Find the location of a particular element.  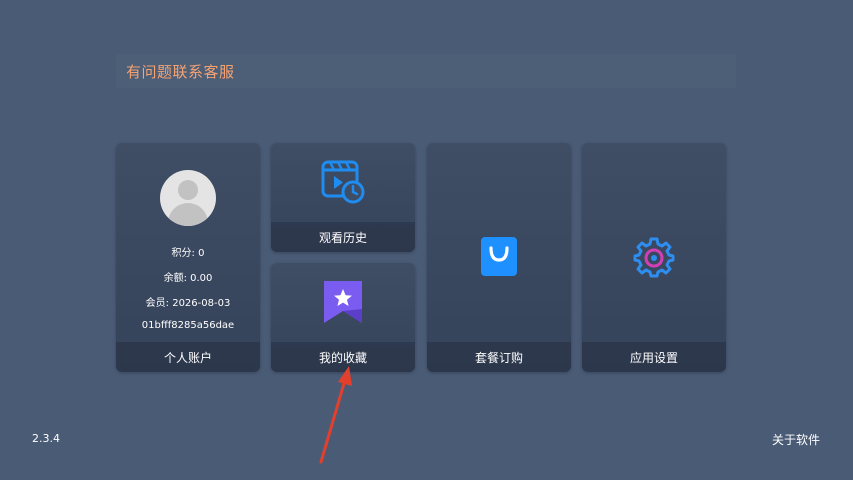

app-version: 2.3.4 is located at coordinates (46, 438).